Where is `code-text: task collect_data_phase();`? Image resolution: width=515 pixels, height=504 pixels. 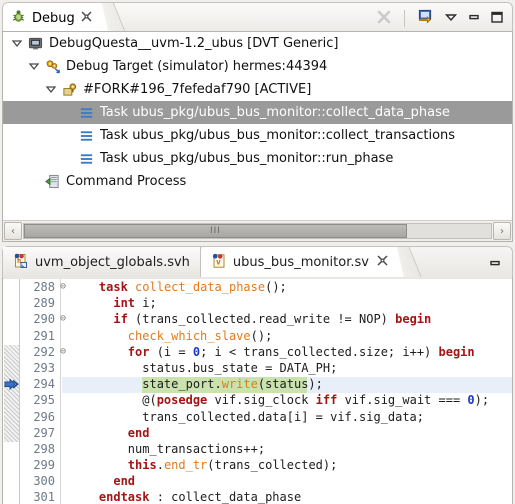
code-text: task collect_data_phase(); is located at coordinates (192, 287).